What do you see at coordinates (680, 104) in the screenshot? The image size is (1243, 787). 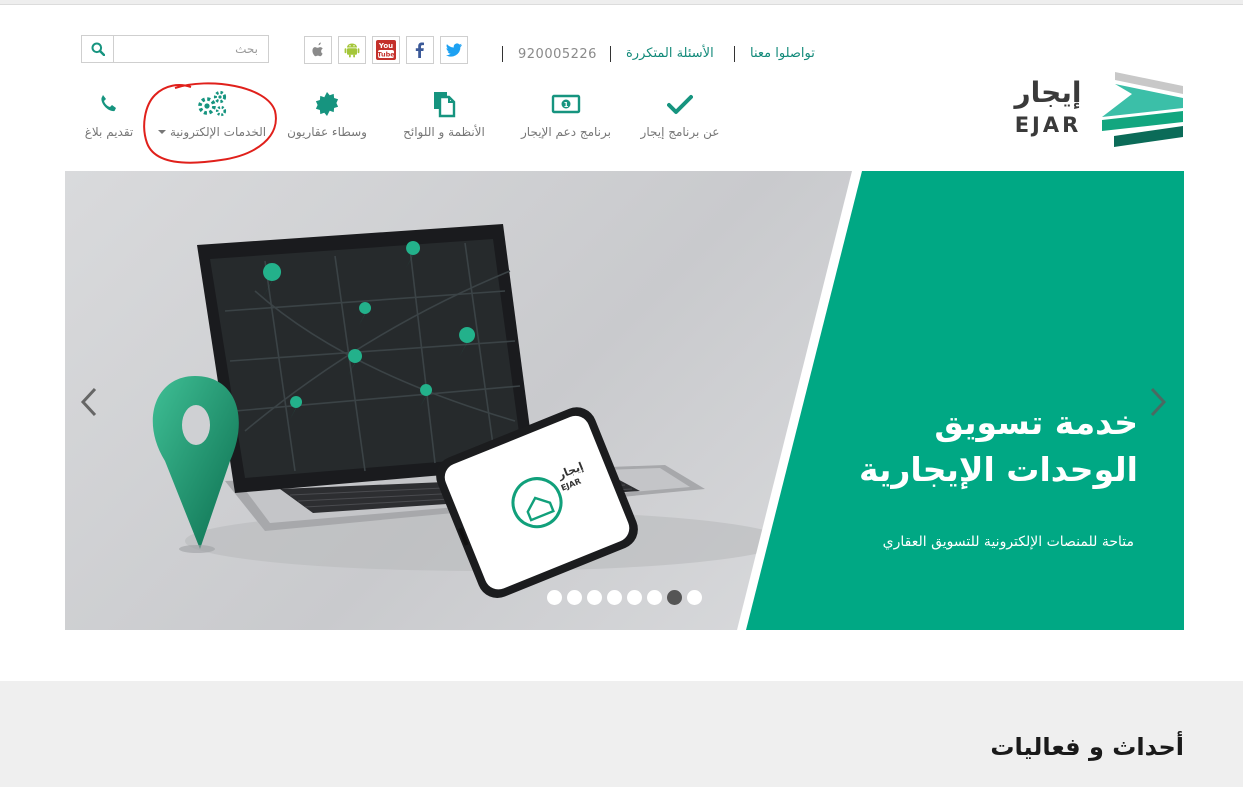 I see `check-icon` at bounding box center [680, 104].